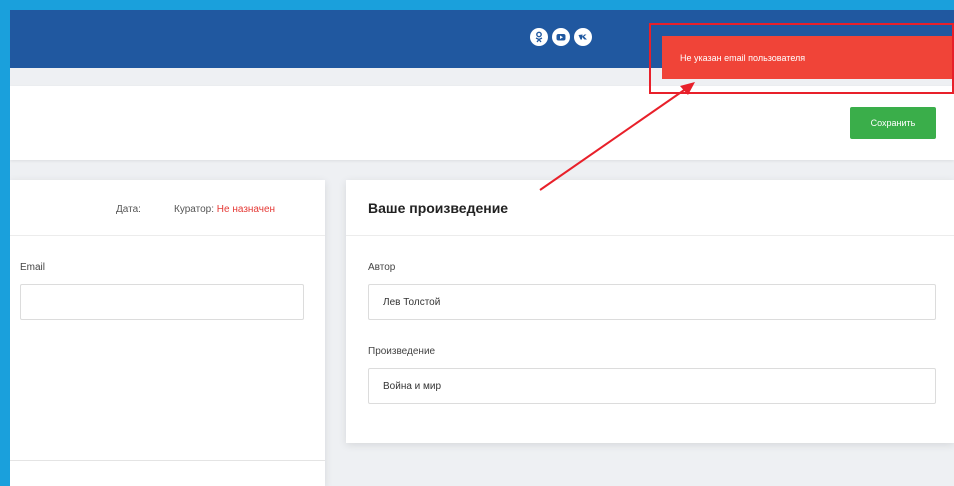  What do you see at coordinates (167, 460) in the screenshot?
I see `section-divider` at bounding box center [167, 460].